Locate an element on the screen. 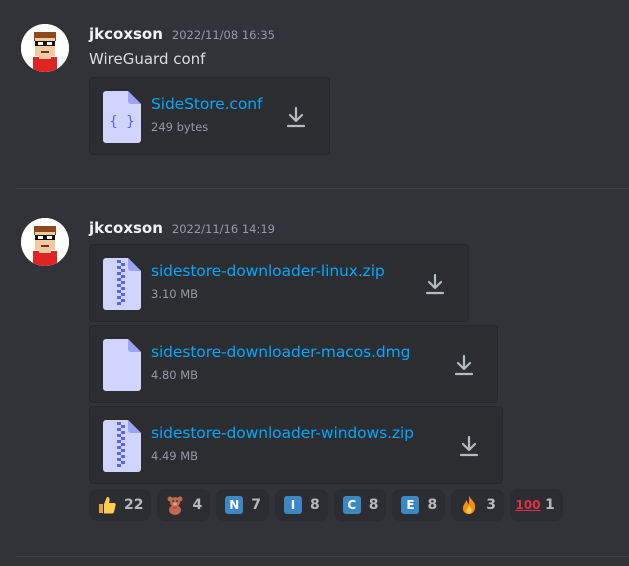 This screenshot has height=566, width=629. regional-letter: N is located at coordinates (234, 505).